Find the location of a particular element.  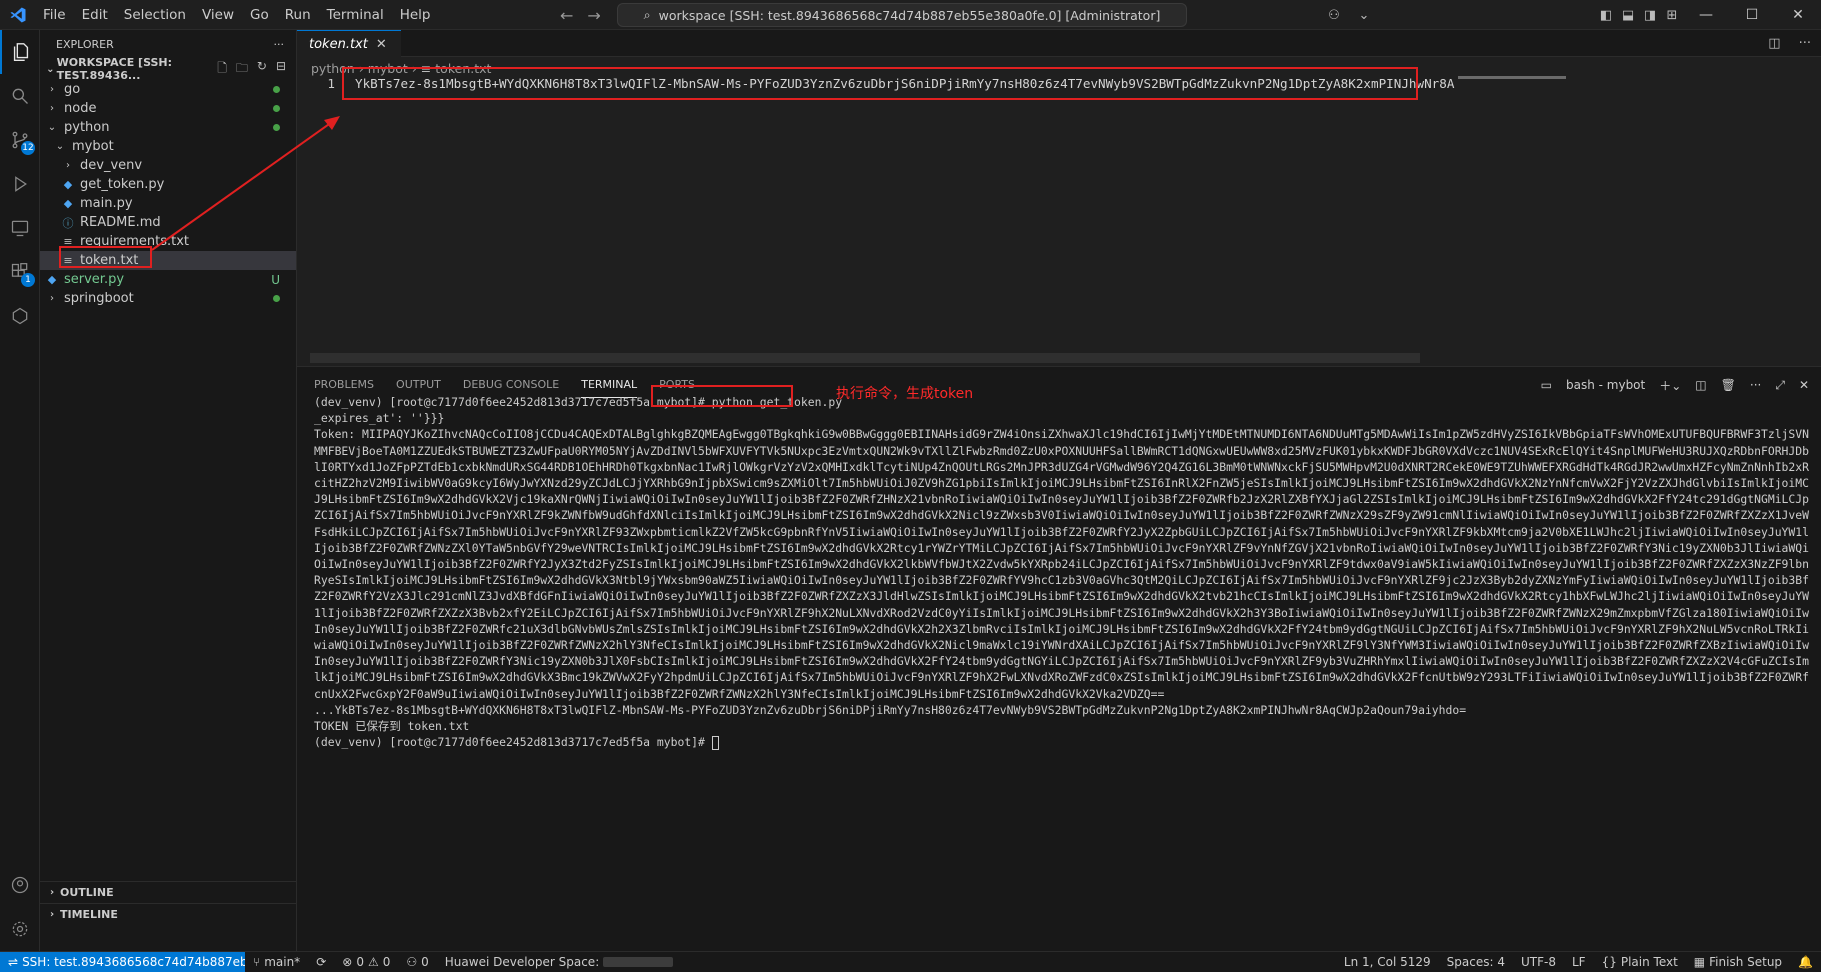

maximize-icon: ☐ is located at coordinates (1752, 15).